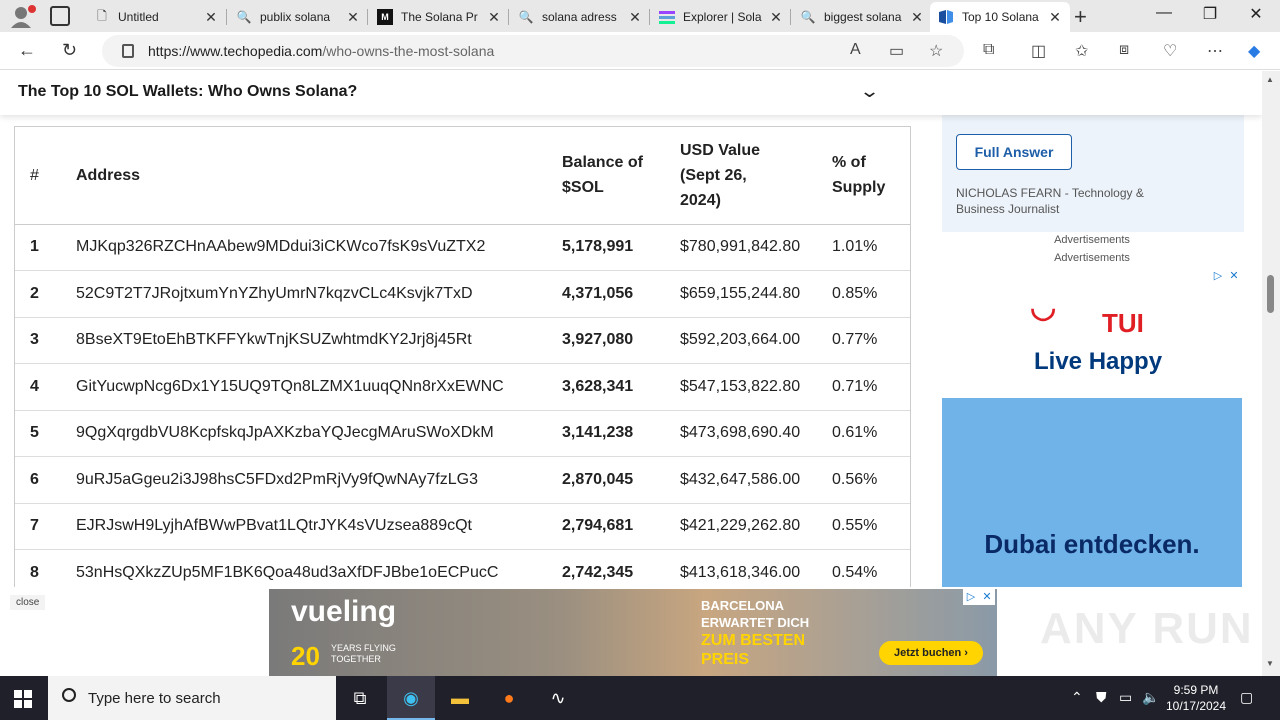 This screenshot has height=720, width=1280. What do you see at coordinates (385, 17) in the screenshot?
I see `medium-icon: M` at bounding box center [385, 17].